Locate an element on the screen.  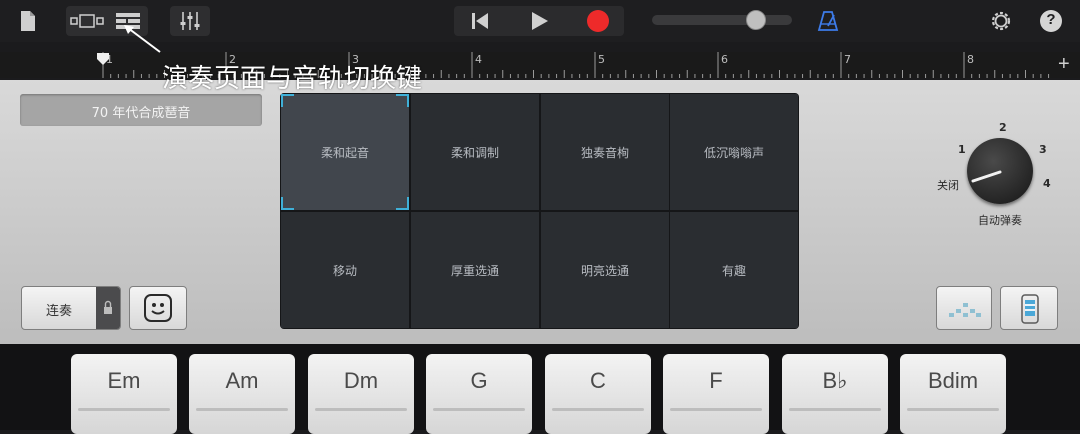
device-icon is located at coordinates (1030, 309).